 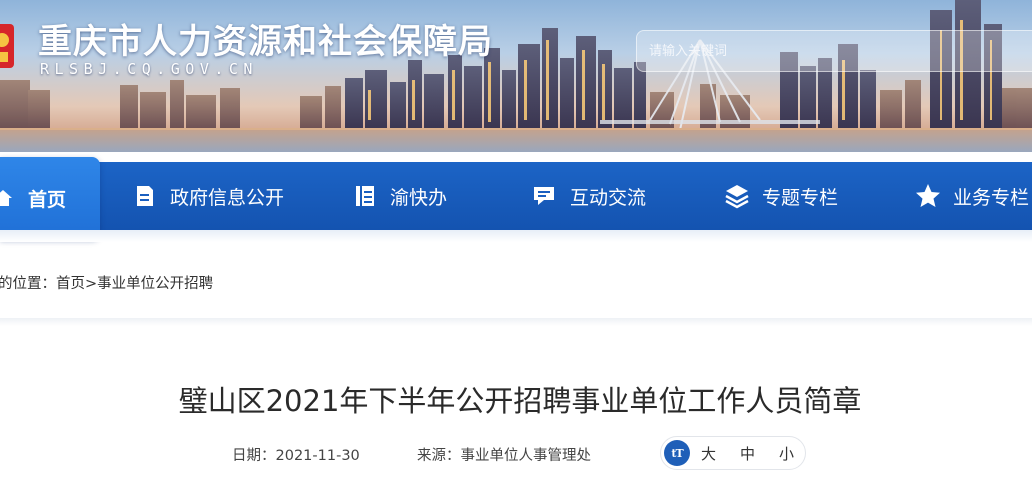 I want to click on article-title: 璧山区2021年下半年公开招聘事业单位工作人员简章, so click(x=520, y=401).